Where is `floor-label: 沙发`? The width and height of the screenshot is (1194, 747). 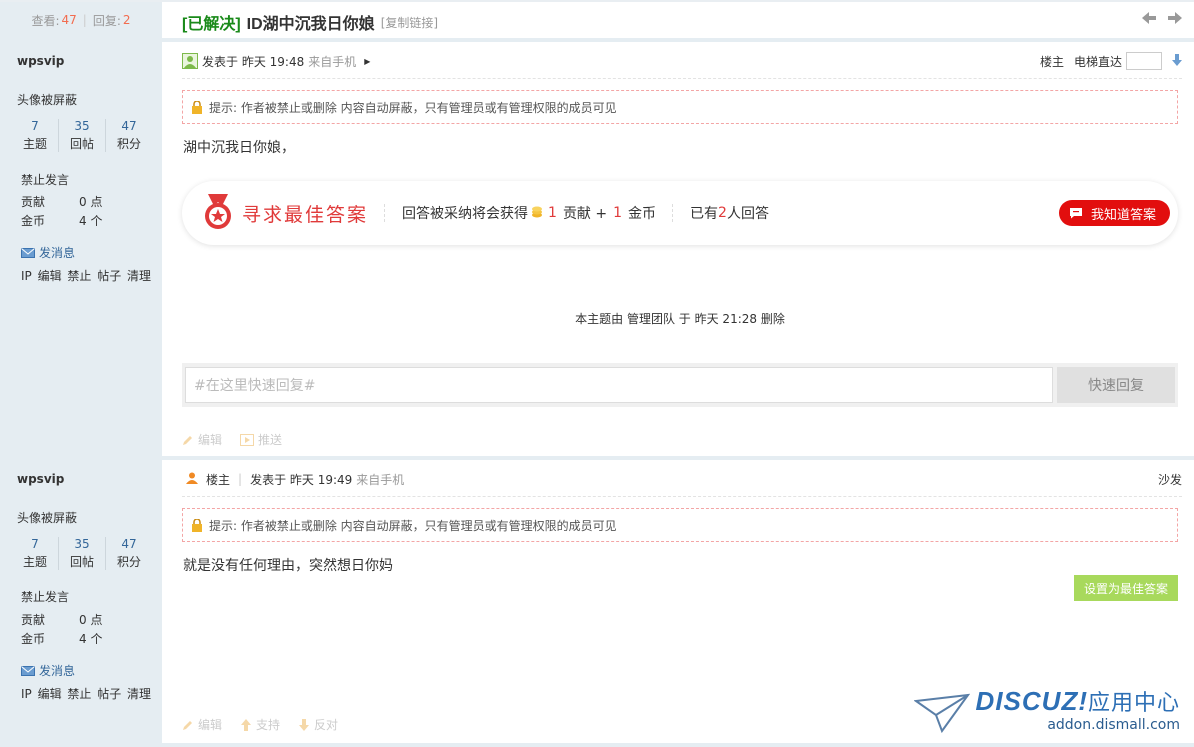
floor-label: 沙发 is located at coordinates (1170, 479).